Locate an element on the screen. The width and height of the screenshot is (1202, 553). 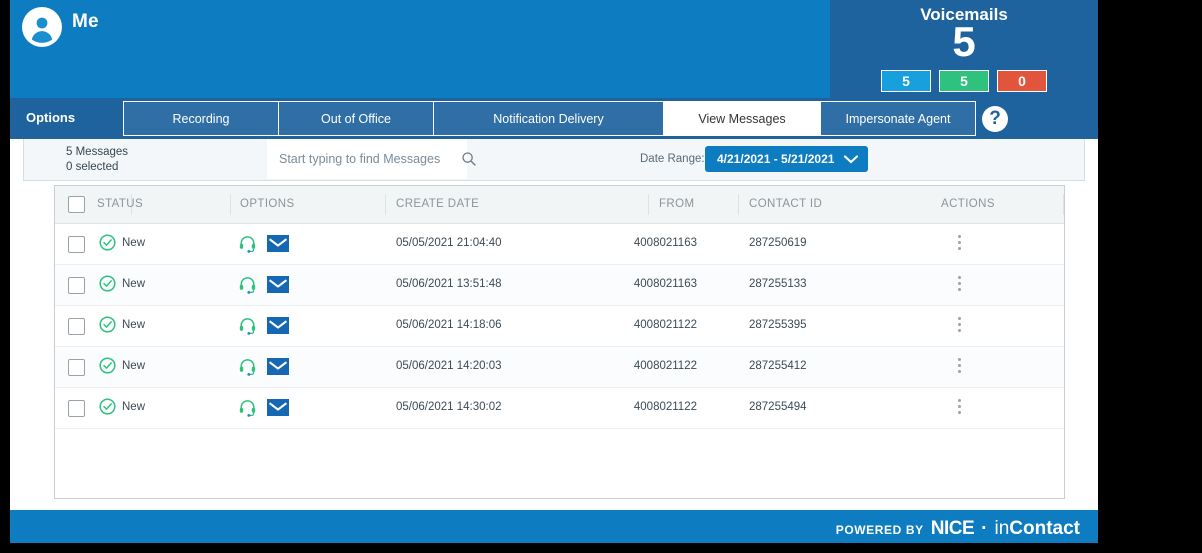
search-icon is located at coordinates (469, 159).